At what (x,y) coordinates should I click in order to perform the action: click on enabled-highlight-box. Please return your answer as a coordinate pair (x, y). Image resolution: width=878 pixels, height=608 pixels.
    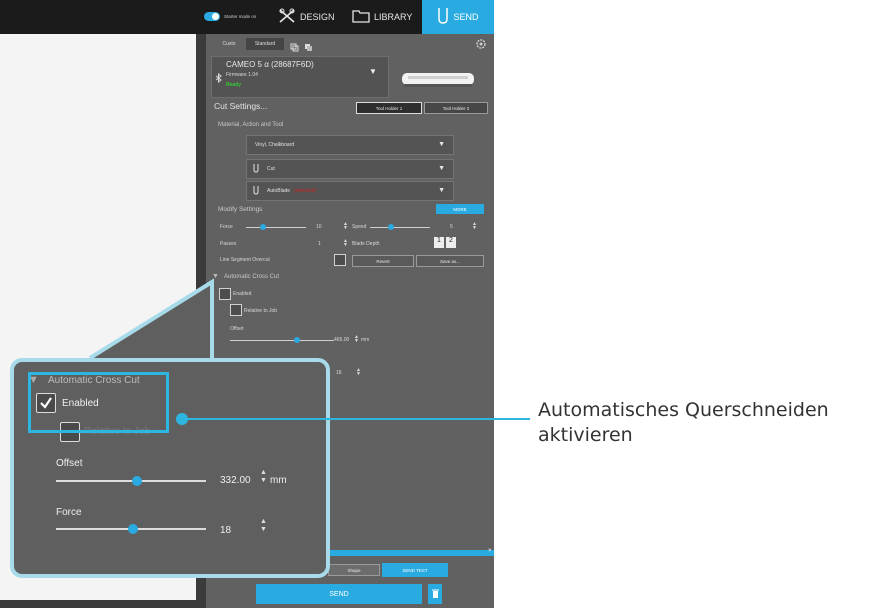
    Looking at the image, I should click on (98, 402).